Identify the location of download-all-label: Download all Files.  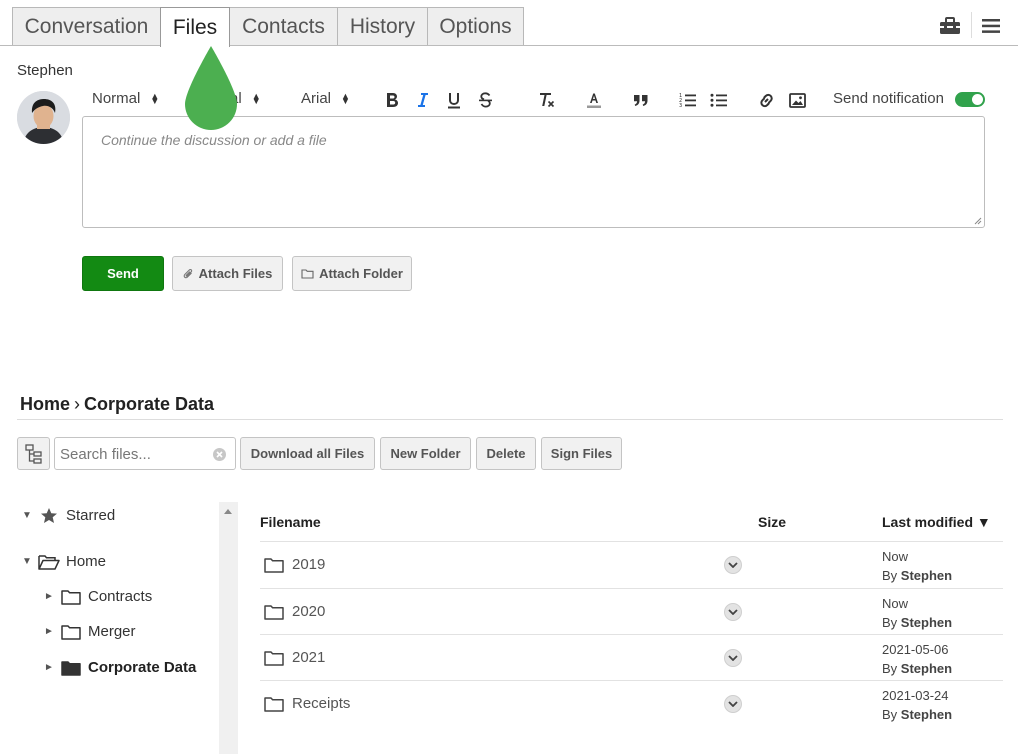
(307, 453).